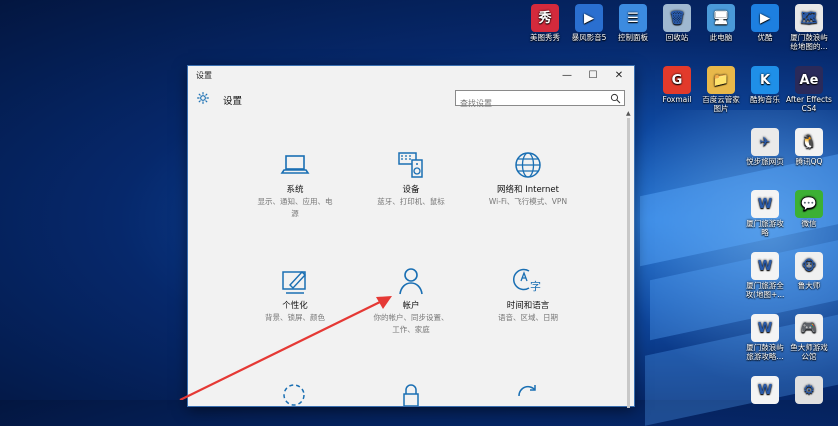 This screenshot has width=838, height=426. I want to click on tile-name: 设备, so click(411, 190).